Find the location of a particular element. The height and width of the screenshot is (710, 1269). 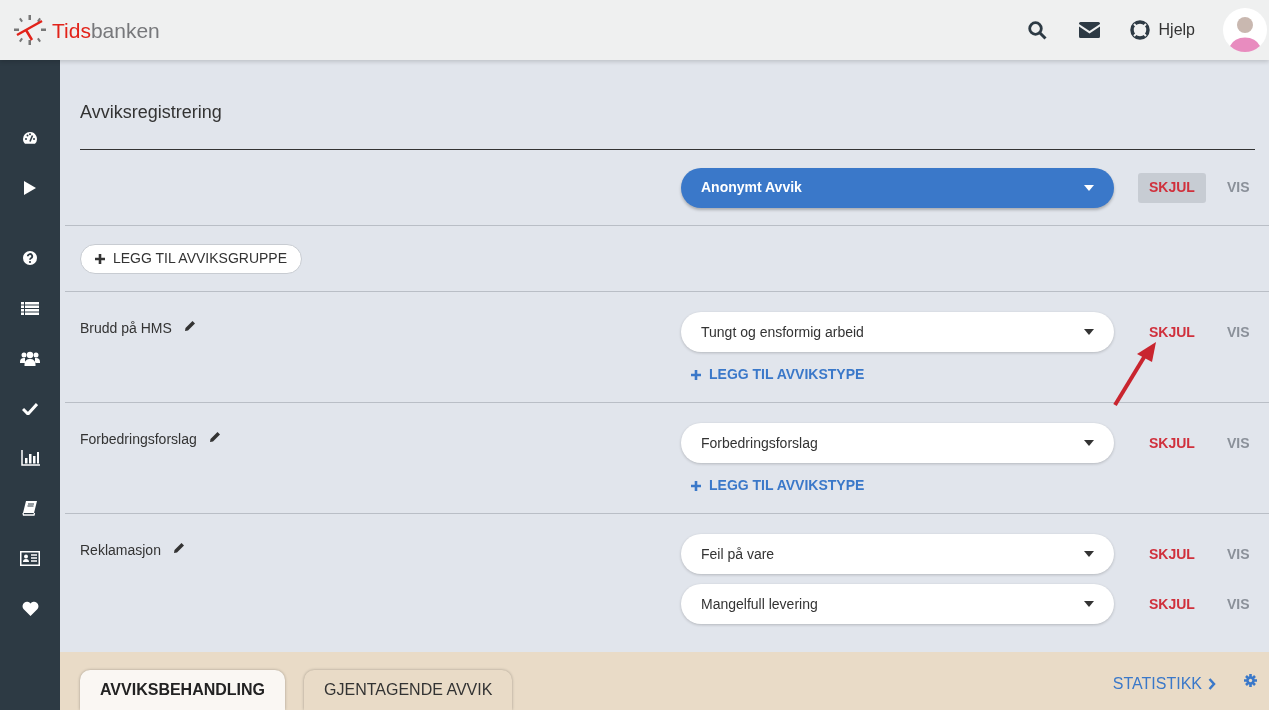

chevron-icon is located at coordinates (1212, 684).